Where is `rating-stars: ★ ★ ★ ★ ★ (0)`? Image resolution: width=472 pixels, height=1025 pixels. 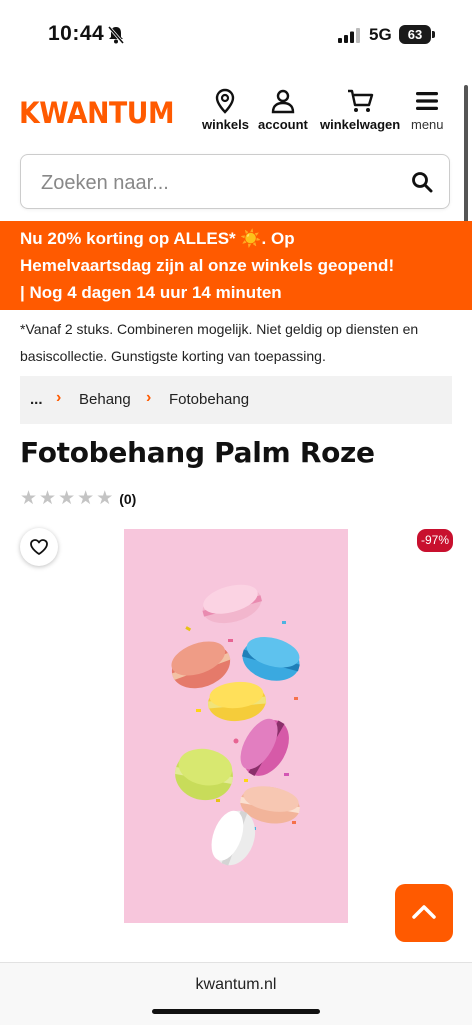
rating-stars: ★ ★ ★ ★ ★ (0) is located at coordinates (78, 498).